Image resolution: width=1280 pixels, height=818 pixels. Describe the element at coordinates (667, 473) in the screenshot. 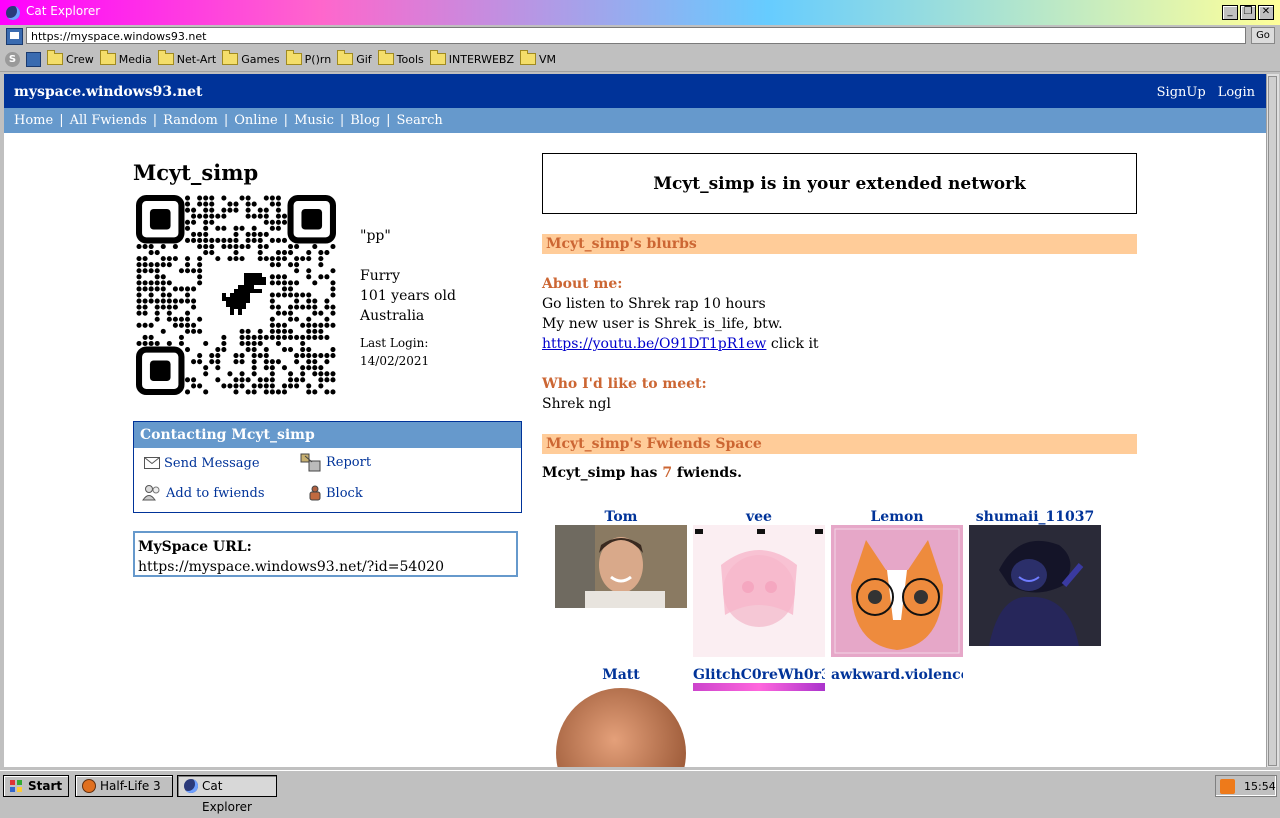

I see `friend-count-number: 7` at that location.